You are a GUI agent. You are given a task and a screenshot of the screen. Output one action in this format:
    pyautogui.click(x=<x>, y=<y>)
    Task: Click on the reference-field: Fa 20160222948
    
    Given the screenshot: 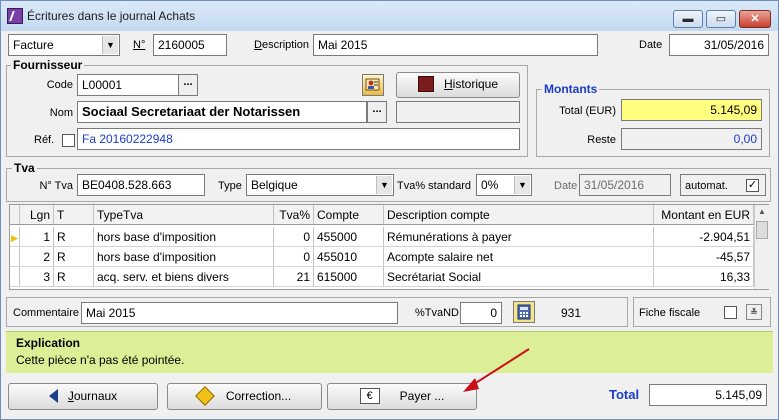 What is the action you would take?
    pyautogui.click(x=298, y=139)
    